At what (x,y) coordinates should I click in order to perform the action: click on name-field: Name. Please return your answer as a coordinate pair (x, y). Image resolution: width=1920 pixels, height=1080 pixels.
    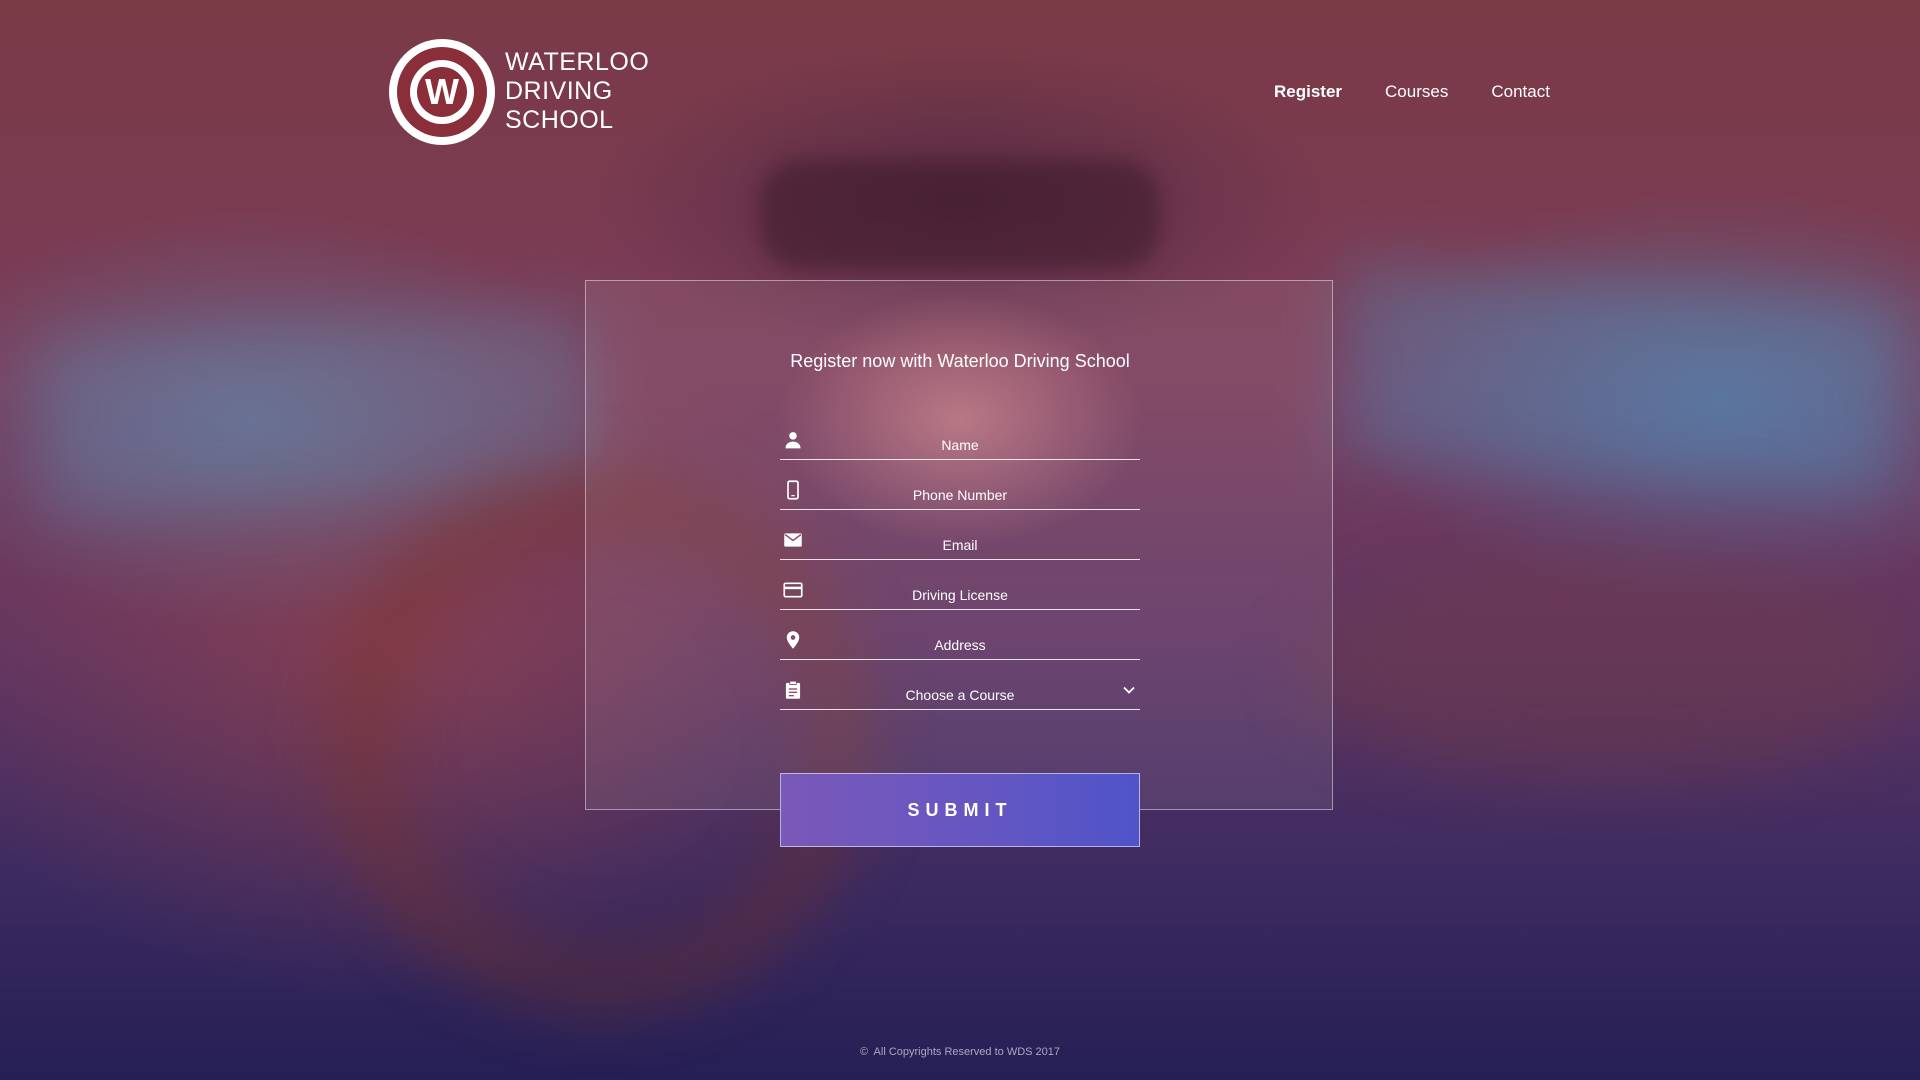
    Looking at the image, I should click on (960, 442).